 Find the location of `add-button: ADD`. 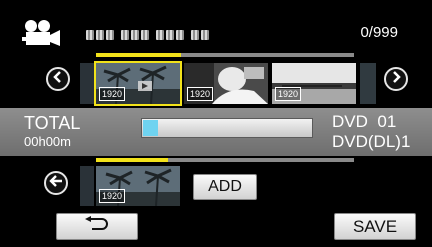

add-button: ADD is located at coordinates (225, 187).